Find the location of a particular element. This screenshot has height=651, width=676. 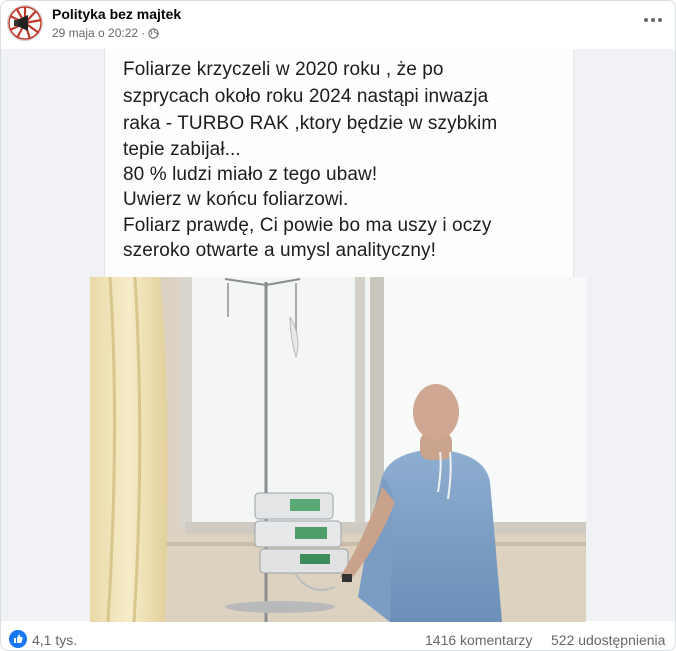

page-avatar is located at coordinates (25, 23).